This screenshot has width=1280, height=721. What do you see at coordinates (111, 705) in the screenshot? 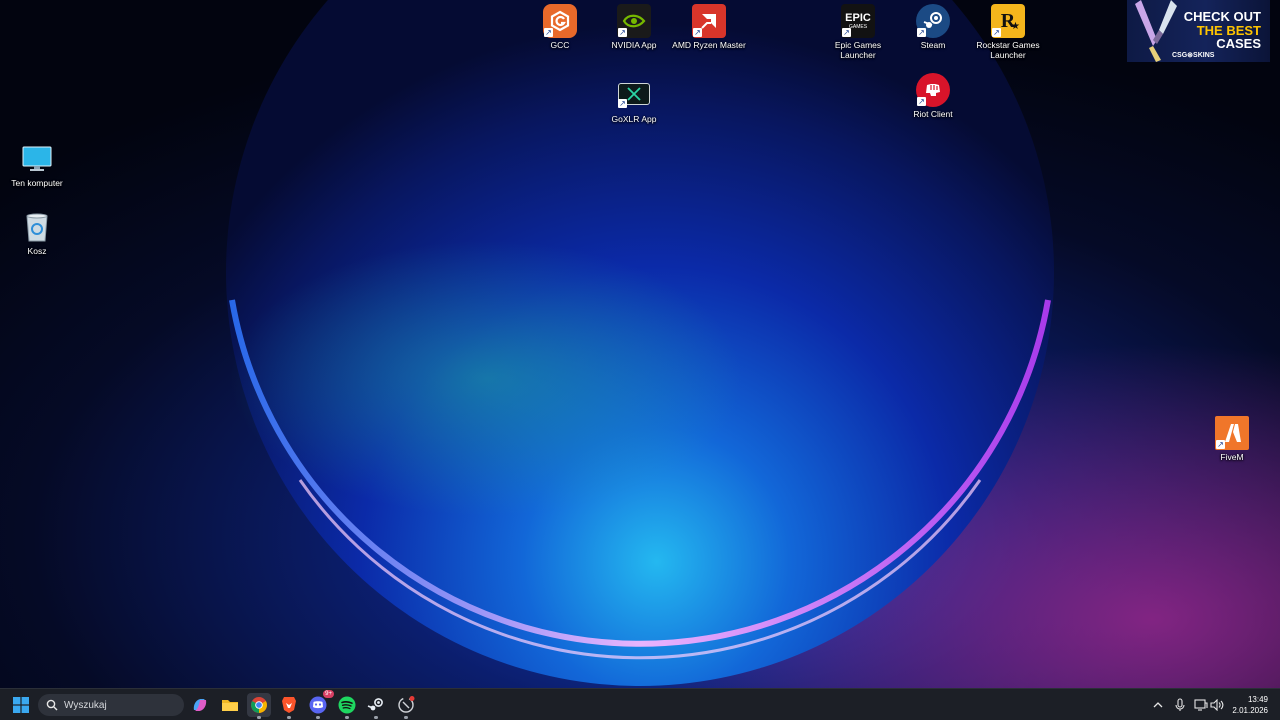
I see `search-box: Wyszukaj` at bounding box center [111, 705].